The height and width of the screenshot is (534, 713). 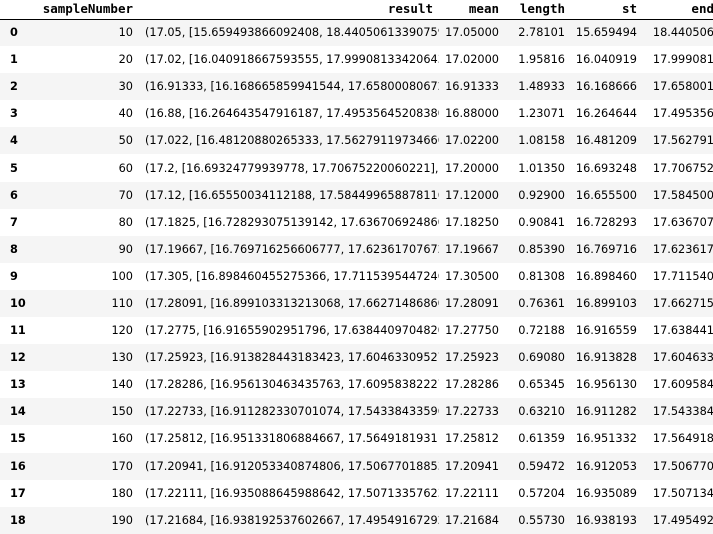 I want to click on cell-length: 0.57204, so click(x=541, y=493).